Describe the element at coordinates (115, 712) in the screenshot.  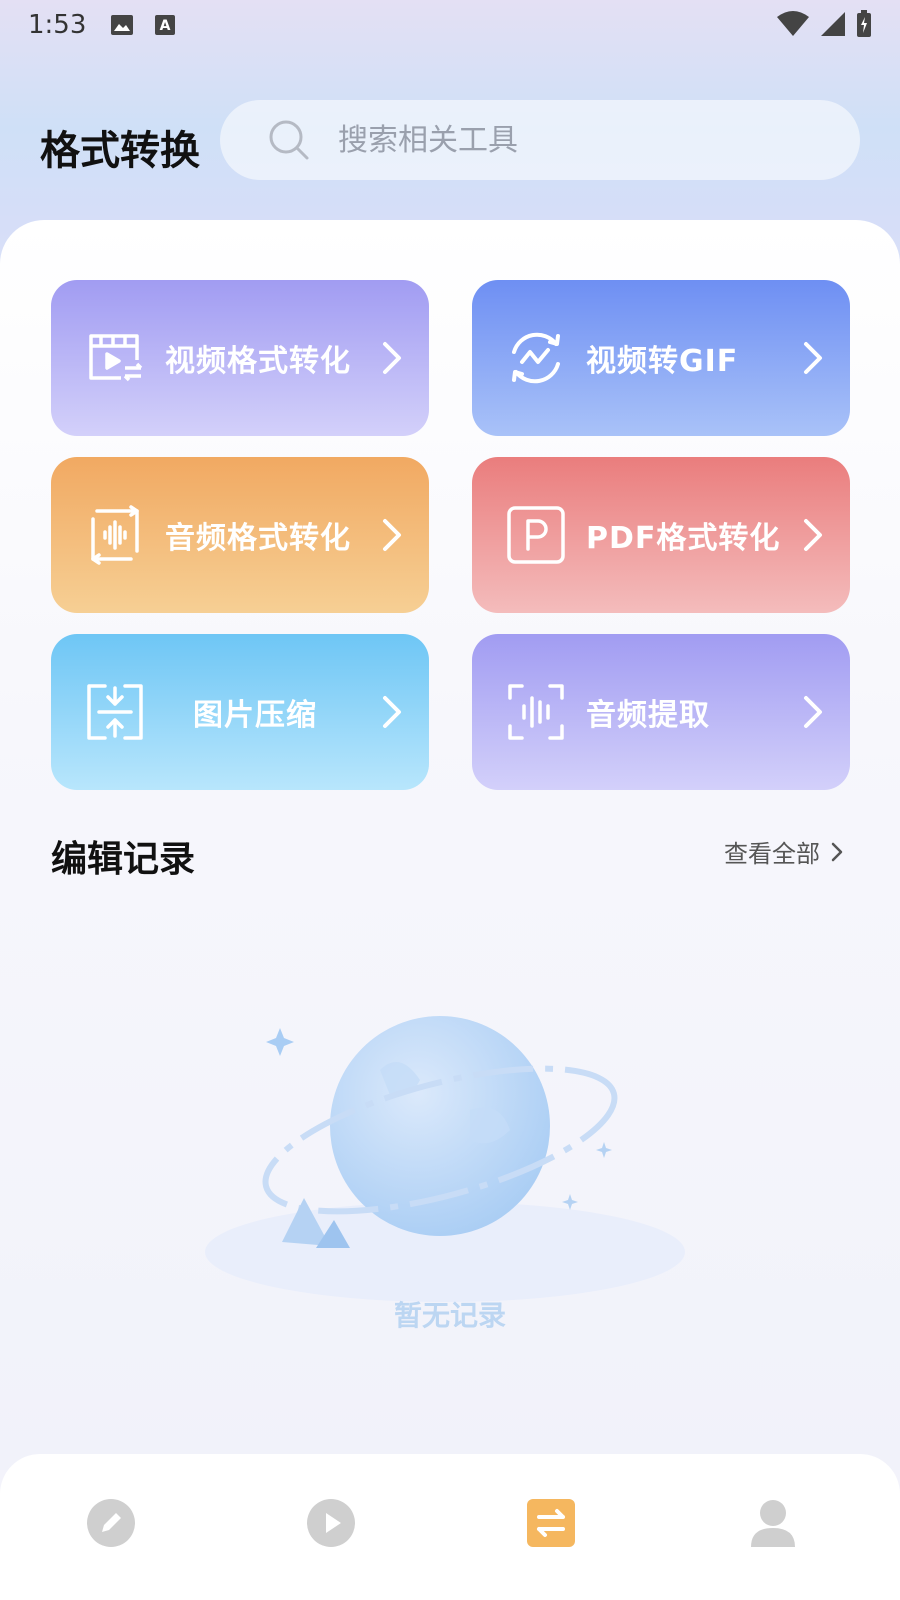
I see `compress-icon` at that location.